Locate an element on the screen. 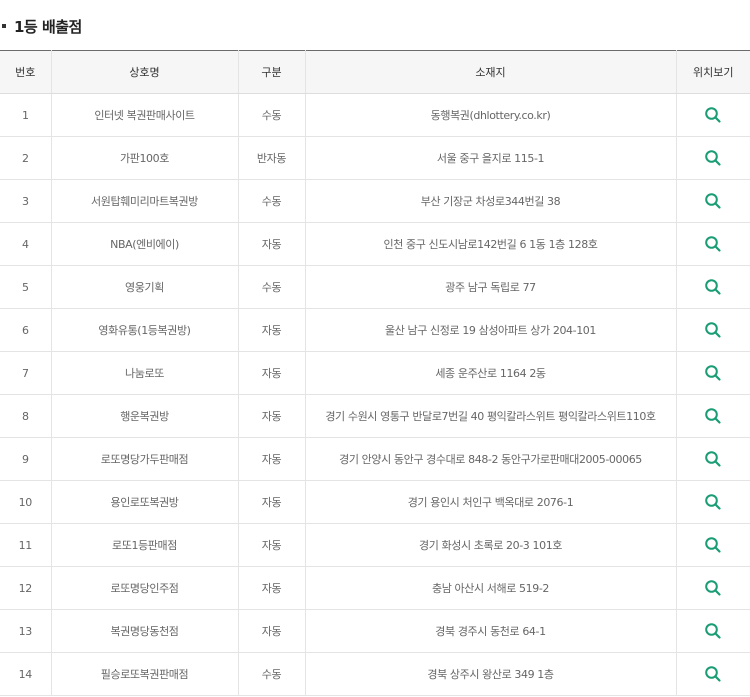  column-header-type: 구분 is located at coordinates (272, 72).